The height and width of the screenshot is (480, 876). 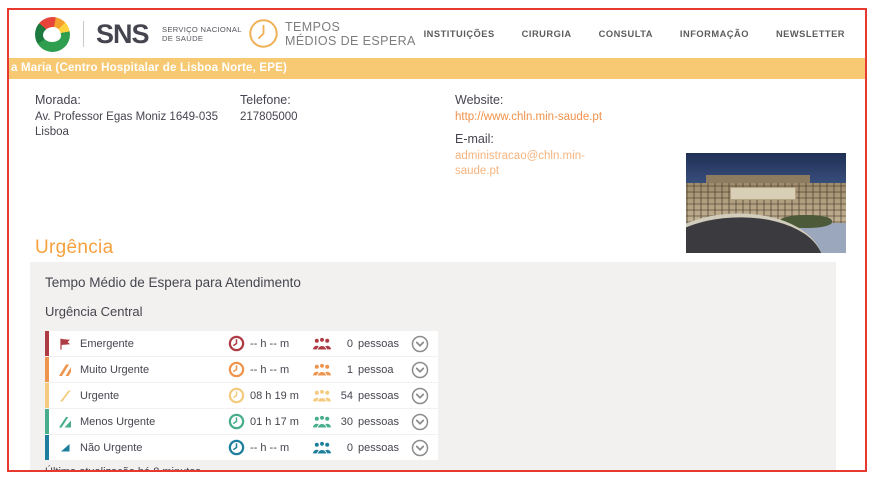 I want to click on menos-urgente-stripe-triangle-icon, so click(x=65, y=422).